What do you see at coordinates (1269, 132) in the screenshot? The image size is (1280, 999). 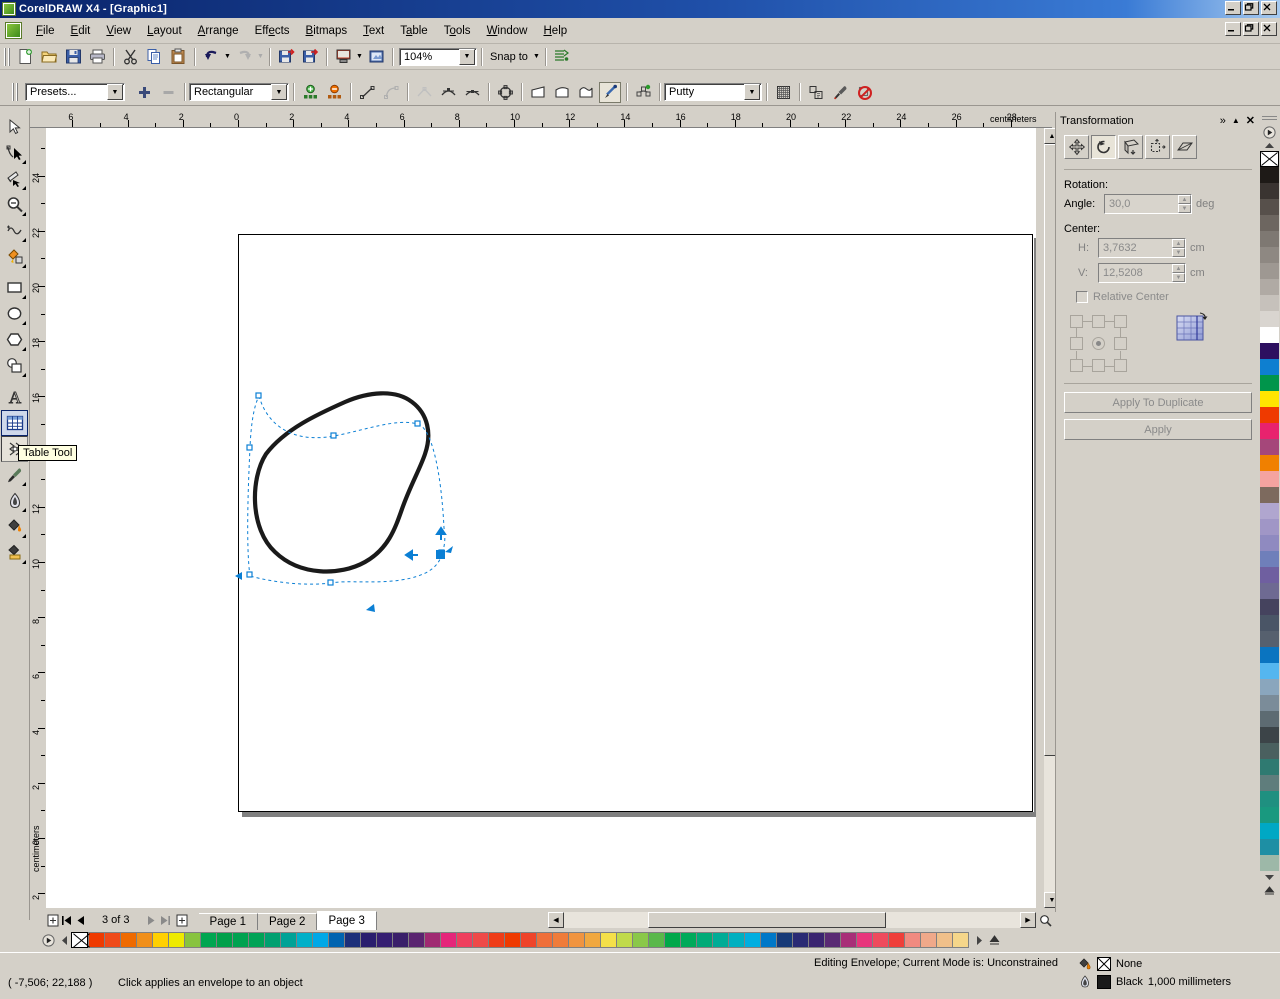 I see `palette-menu-icon` at bounding box center [1269, 132].